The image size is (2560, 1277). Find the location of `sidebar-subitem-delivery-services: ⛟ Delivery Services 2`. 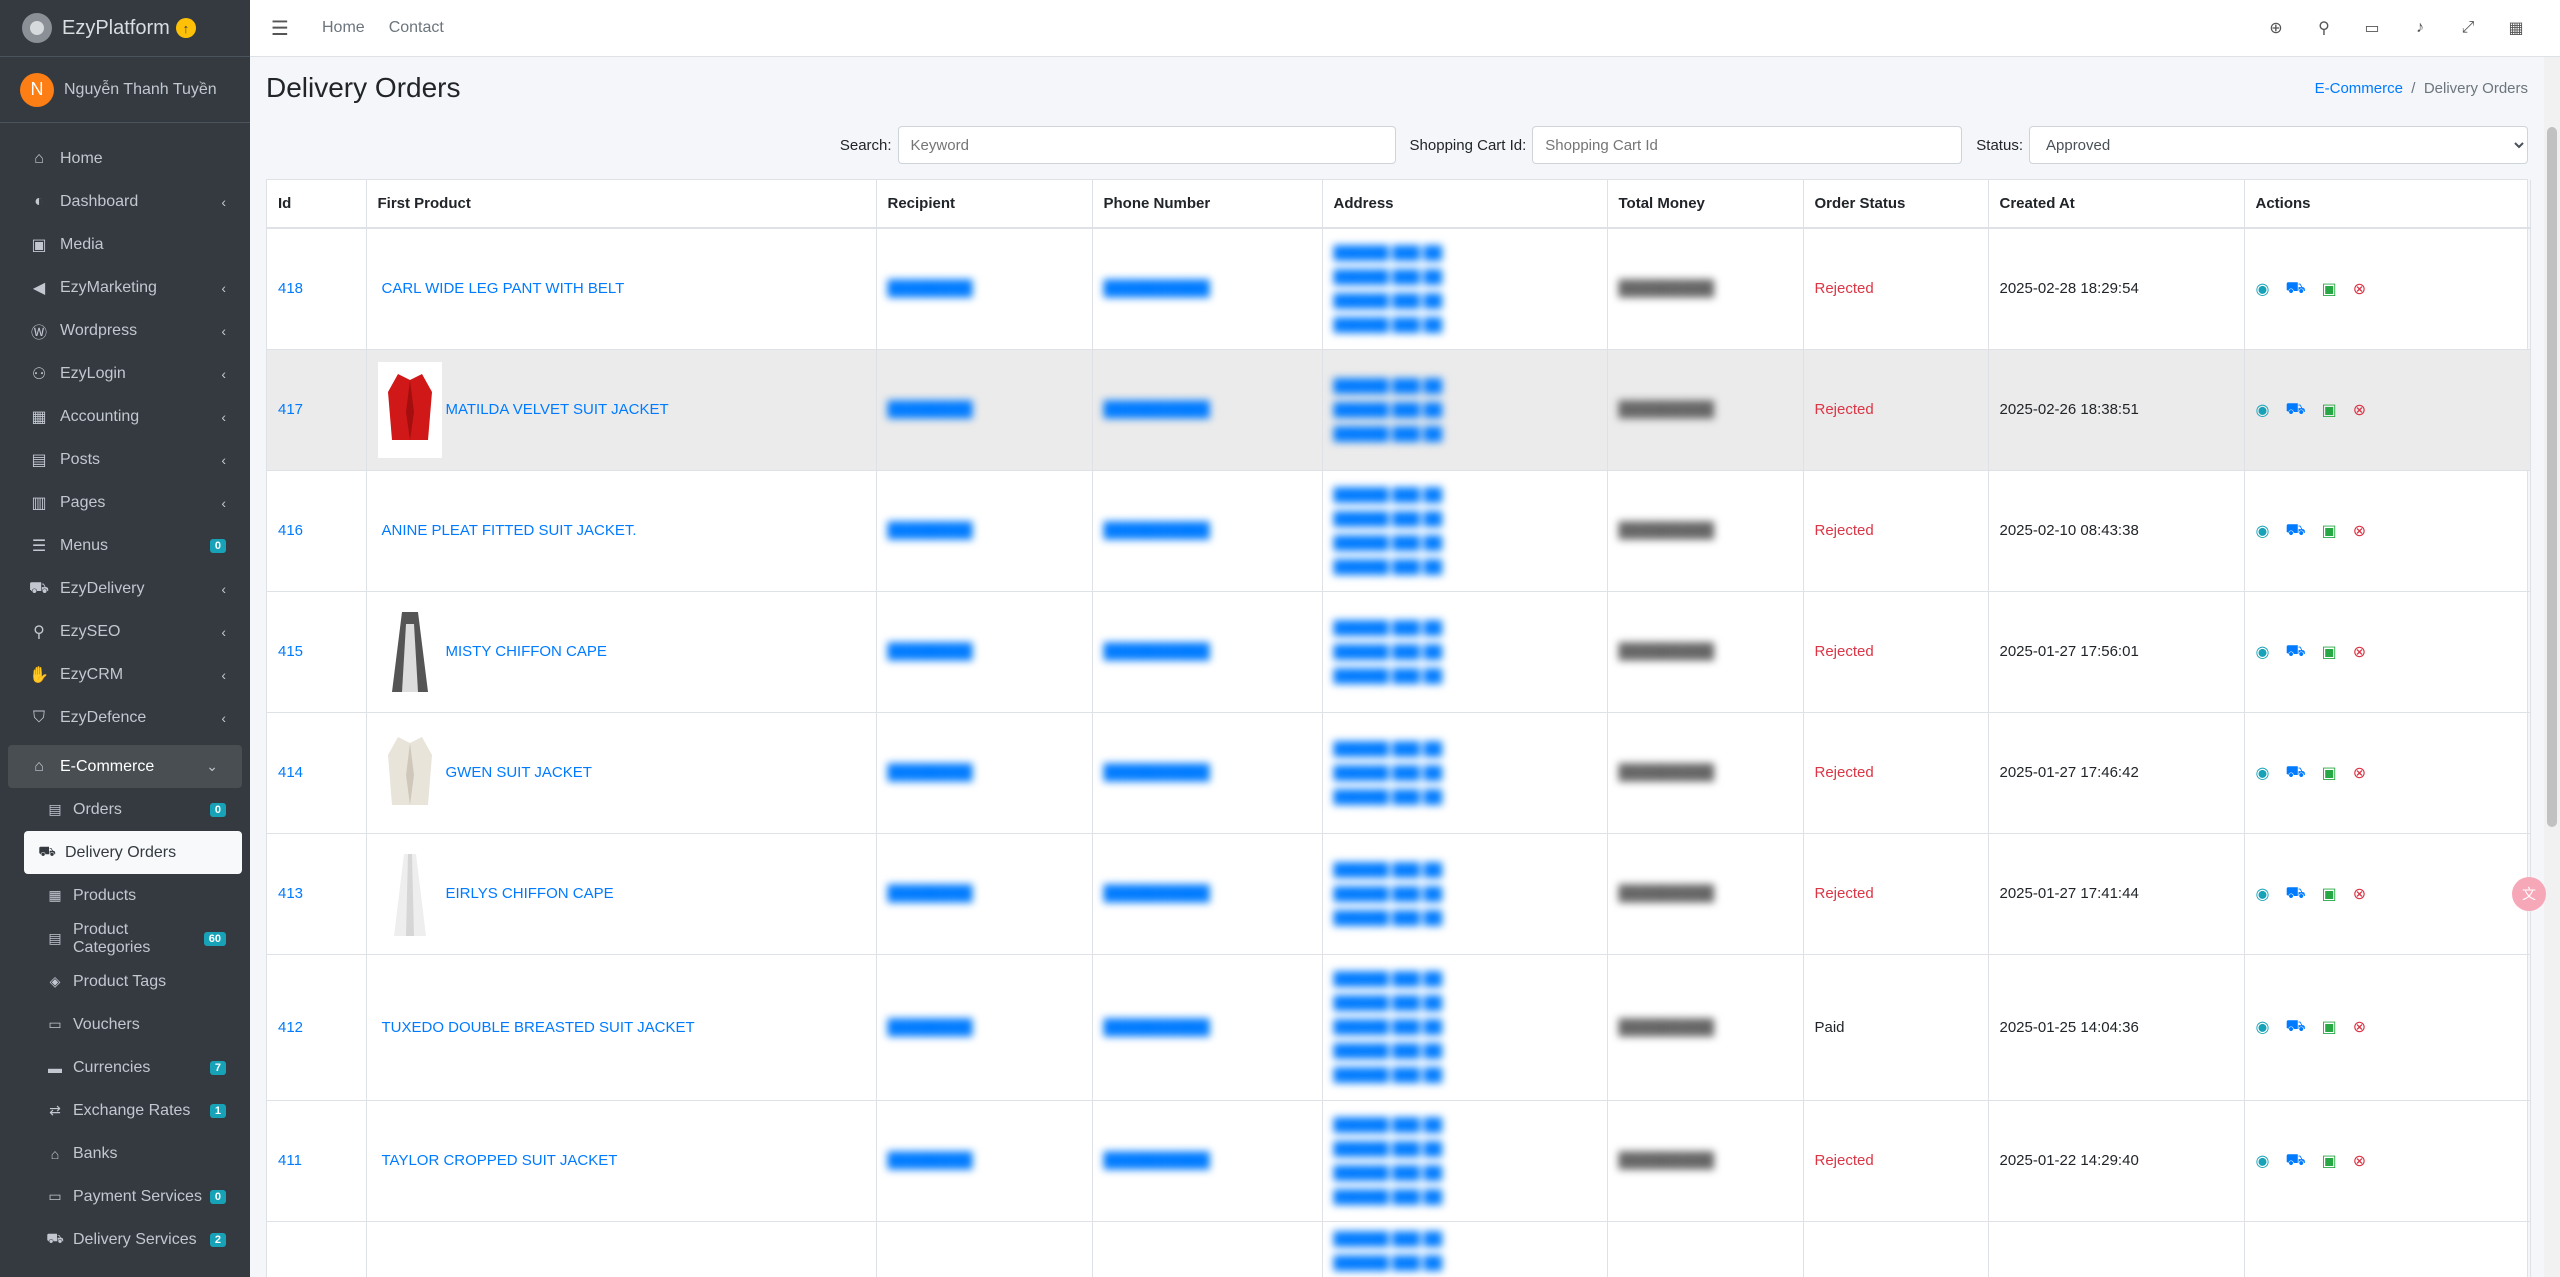

sidebar-subitem-delivery-services: ⛟ Delivery Services 2 is located at coordinates (125, 1239).